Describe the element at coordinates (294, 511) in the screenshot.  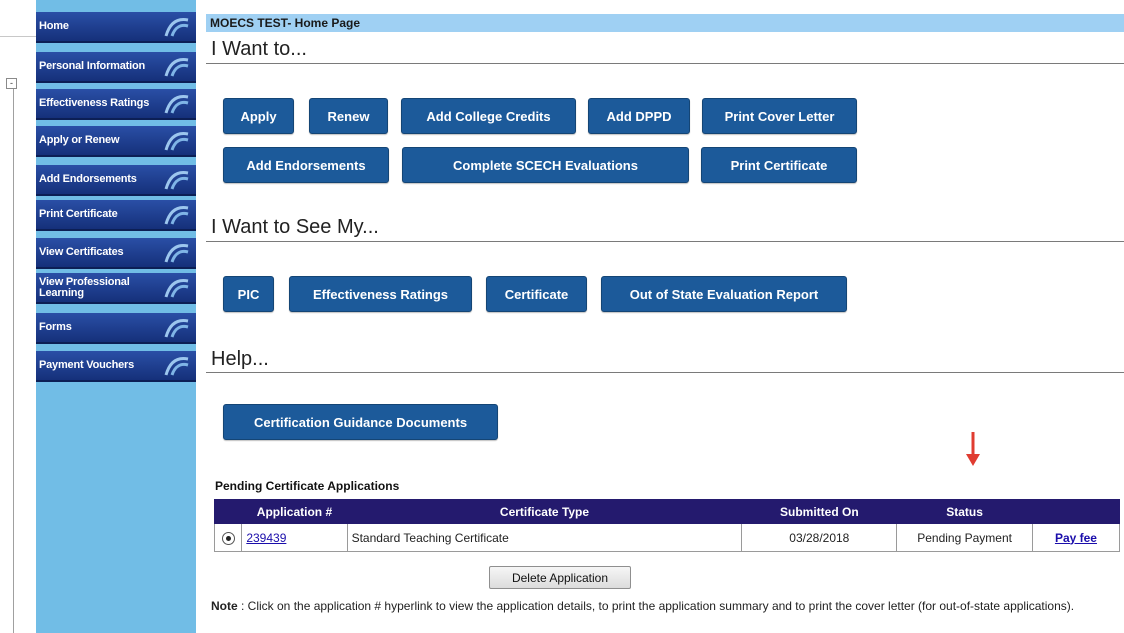
I see `column-header-application: Application #` at that location.